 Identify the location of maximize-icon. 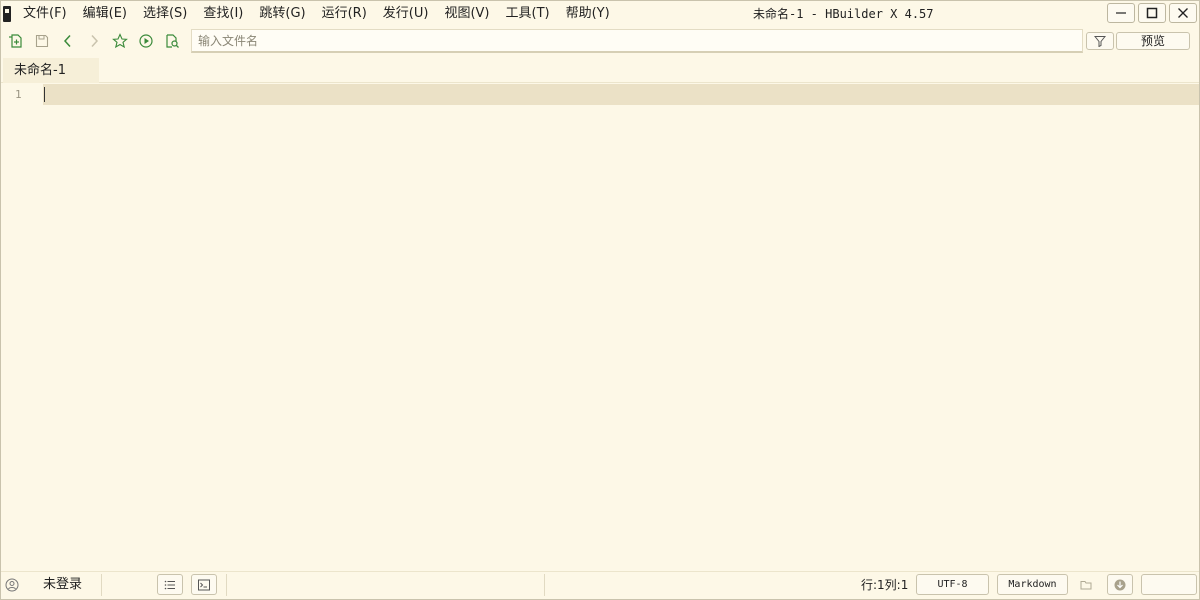
(1152, 13).